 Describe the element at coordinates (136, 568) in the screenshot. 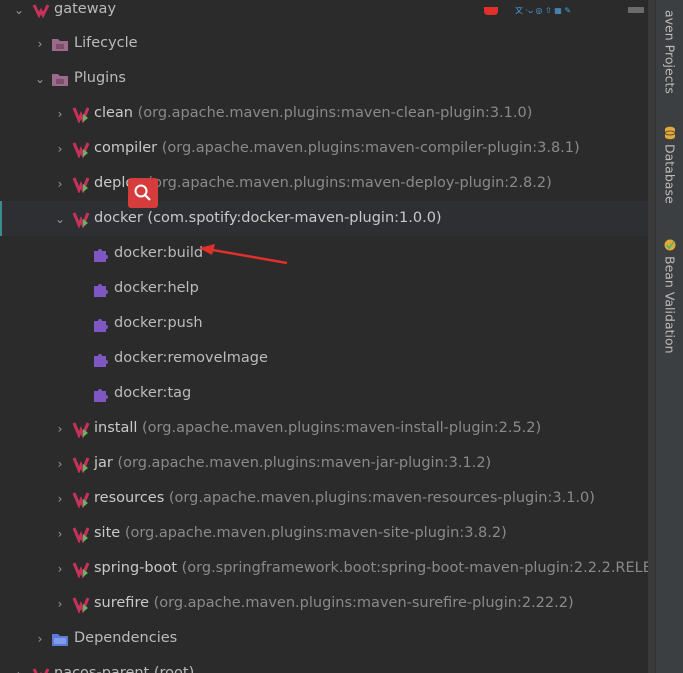

I see `plugin-name: spring-boot` at that location.